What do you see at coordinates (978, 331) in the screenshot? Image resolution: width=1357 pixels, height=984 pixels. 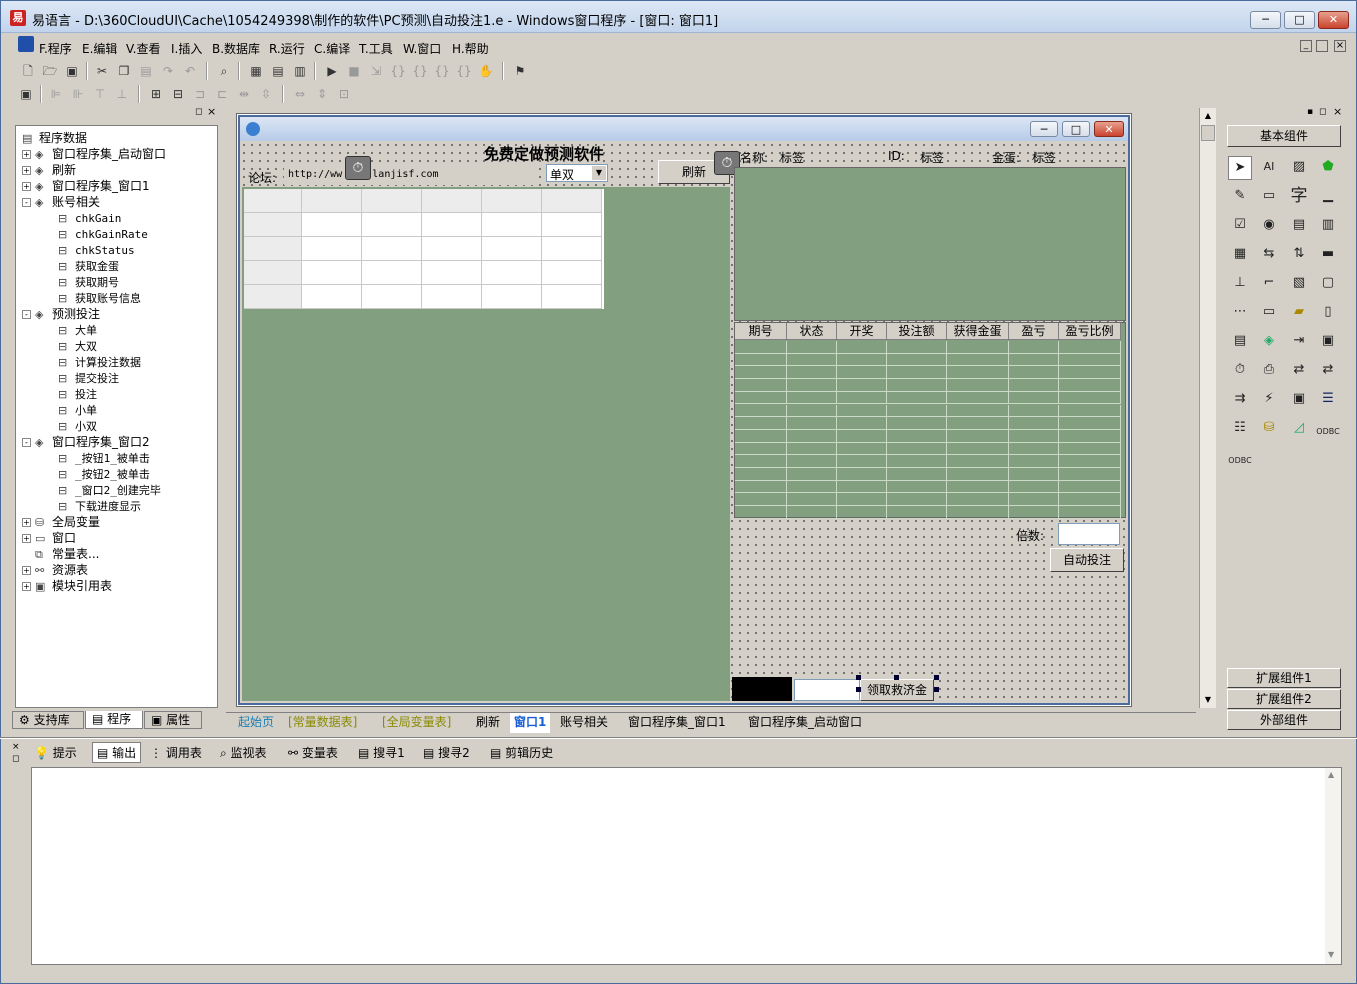 I see `column-header: 获得金蛋` at bounding box center [978, 331].